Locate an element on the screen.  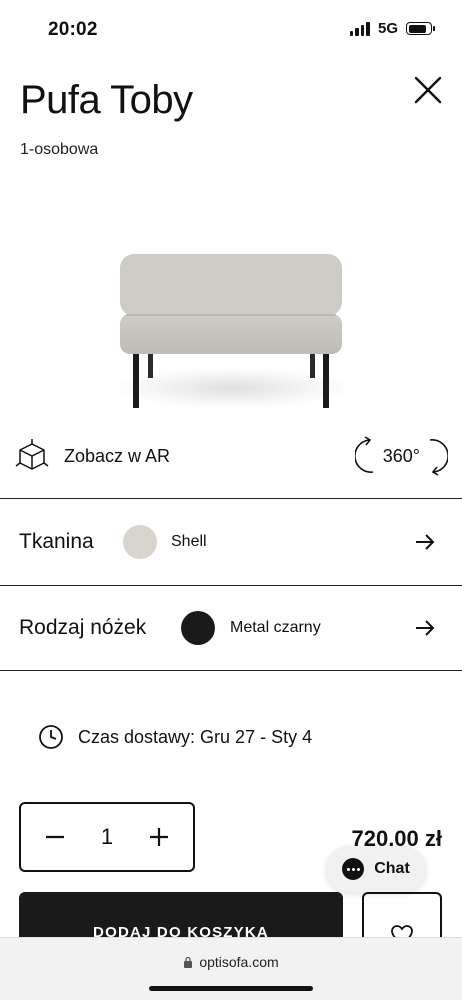
fabric-option-label: Tkanina is located at coordinates (56, 541).